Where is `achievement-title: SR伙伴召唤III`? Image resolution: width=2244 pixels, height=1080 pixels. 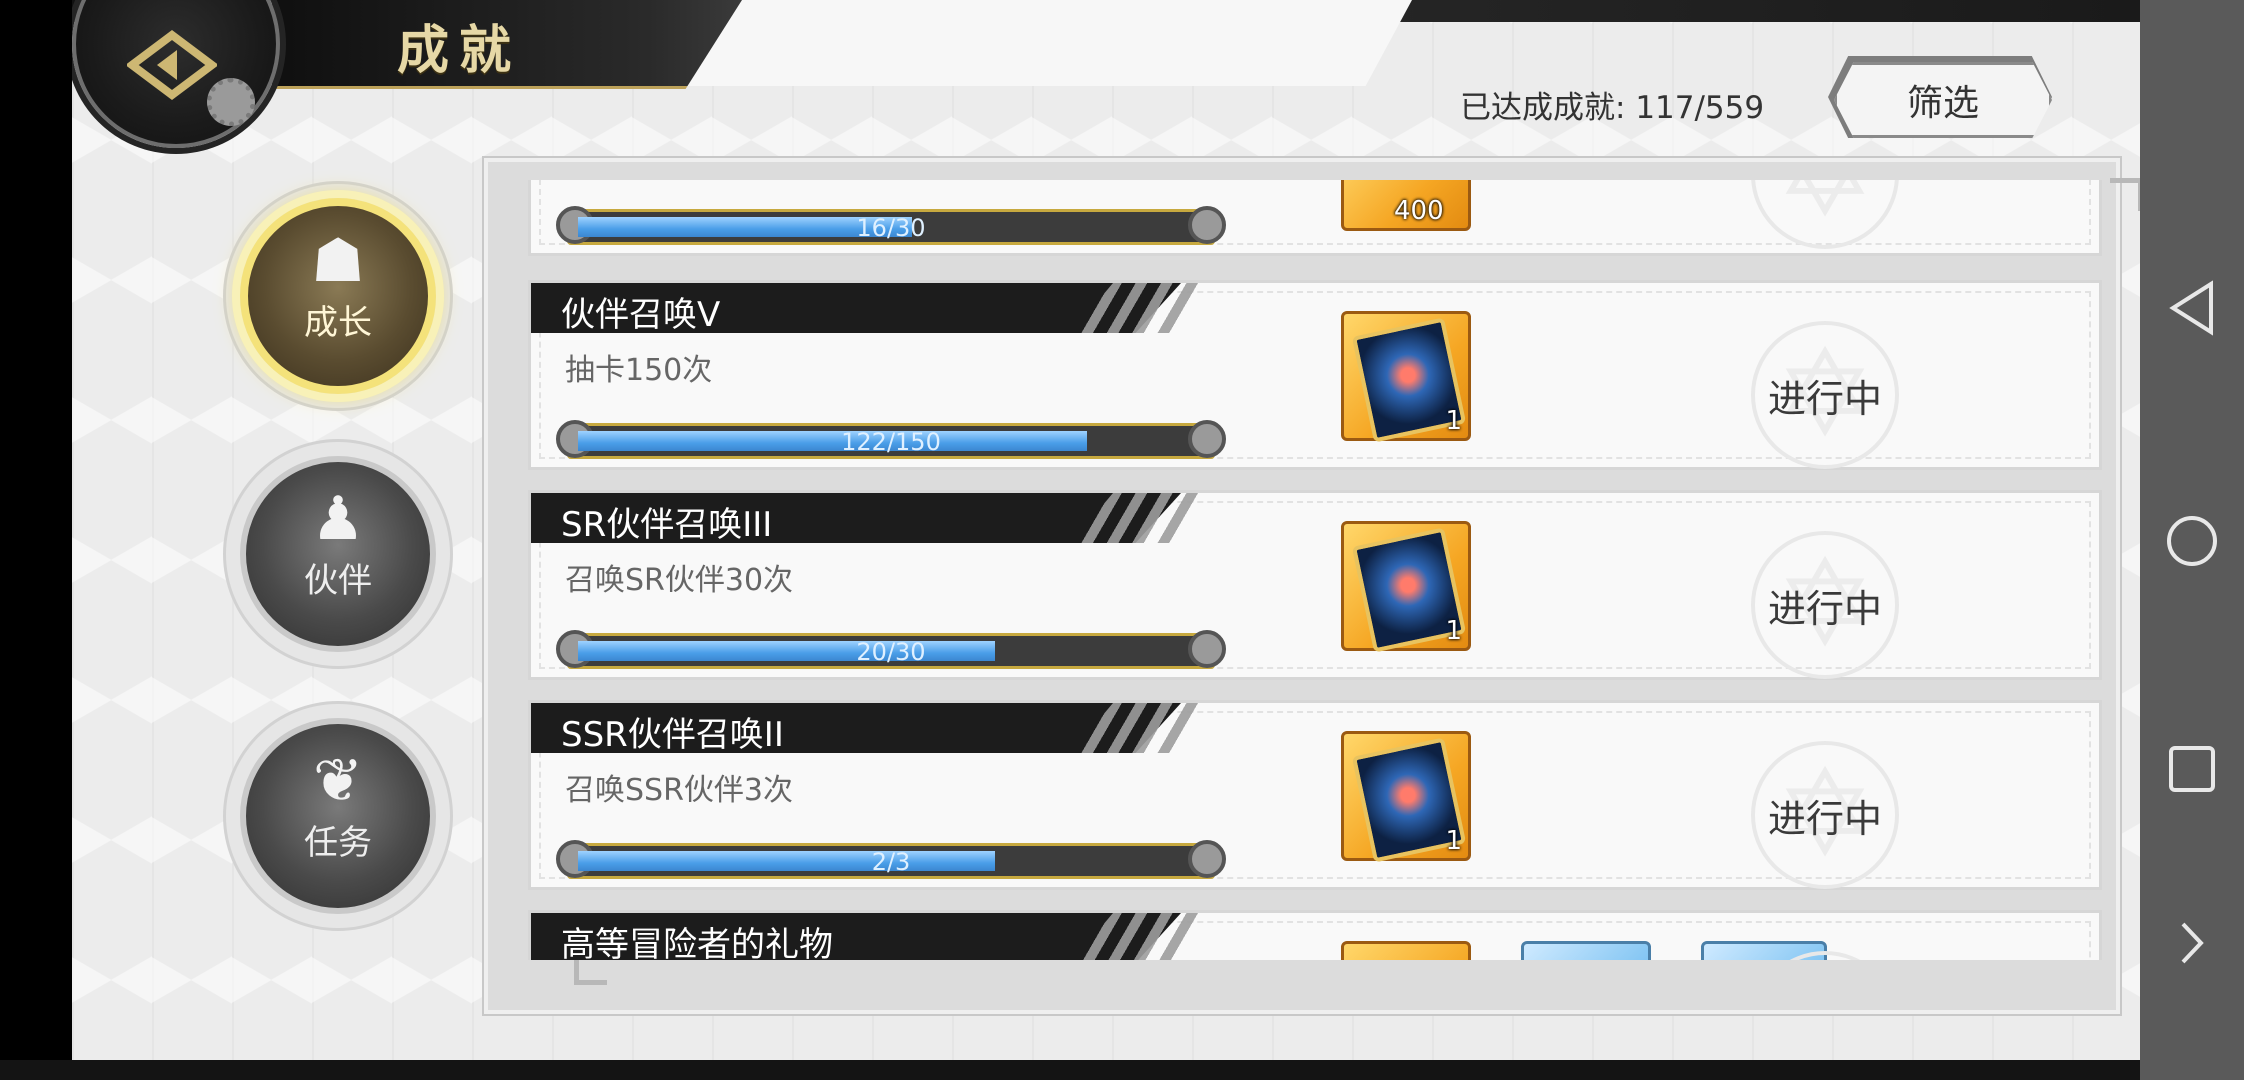 achievement-title: SR伙伴召唤III is located at coordinates (667, 525).